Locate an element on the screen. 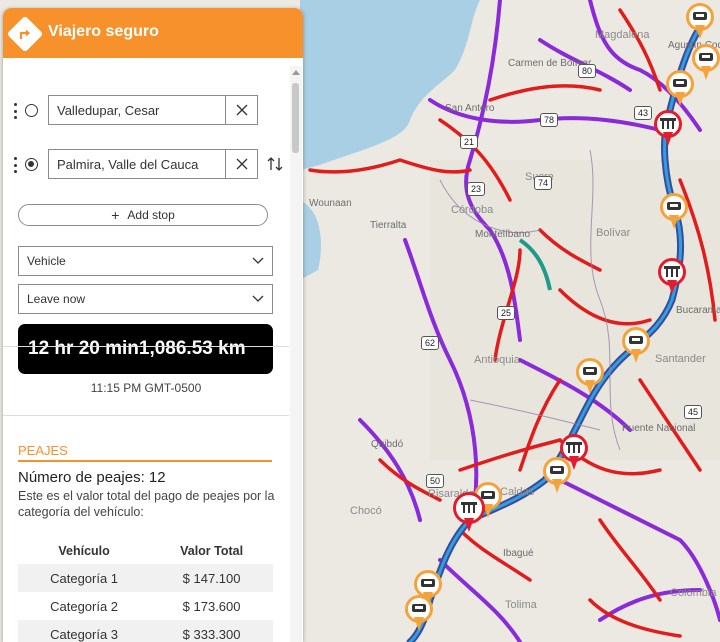 The image size is (720, 642). map-label-place: Tolima is located at coordinates (521, 605).